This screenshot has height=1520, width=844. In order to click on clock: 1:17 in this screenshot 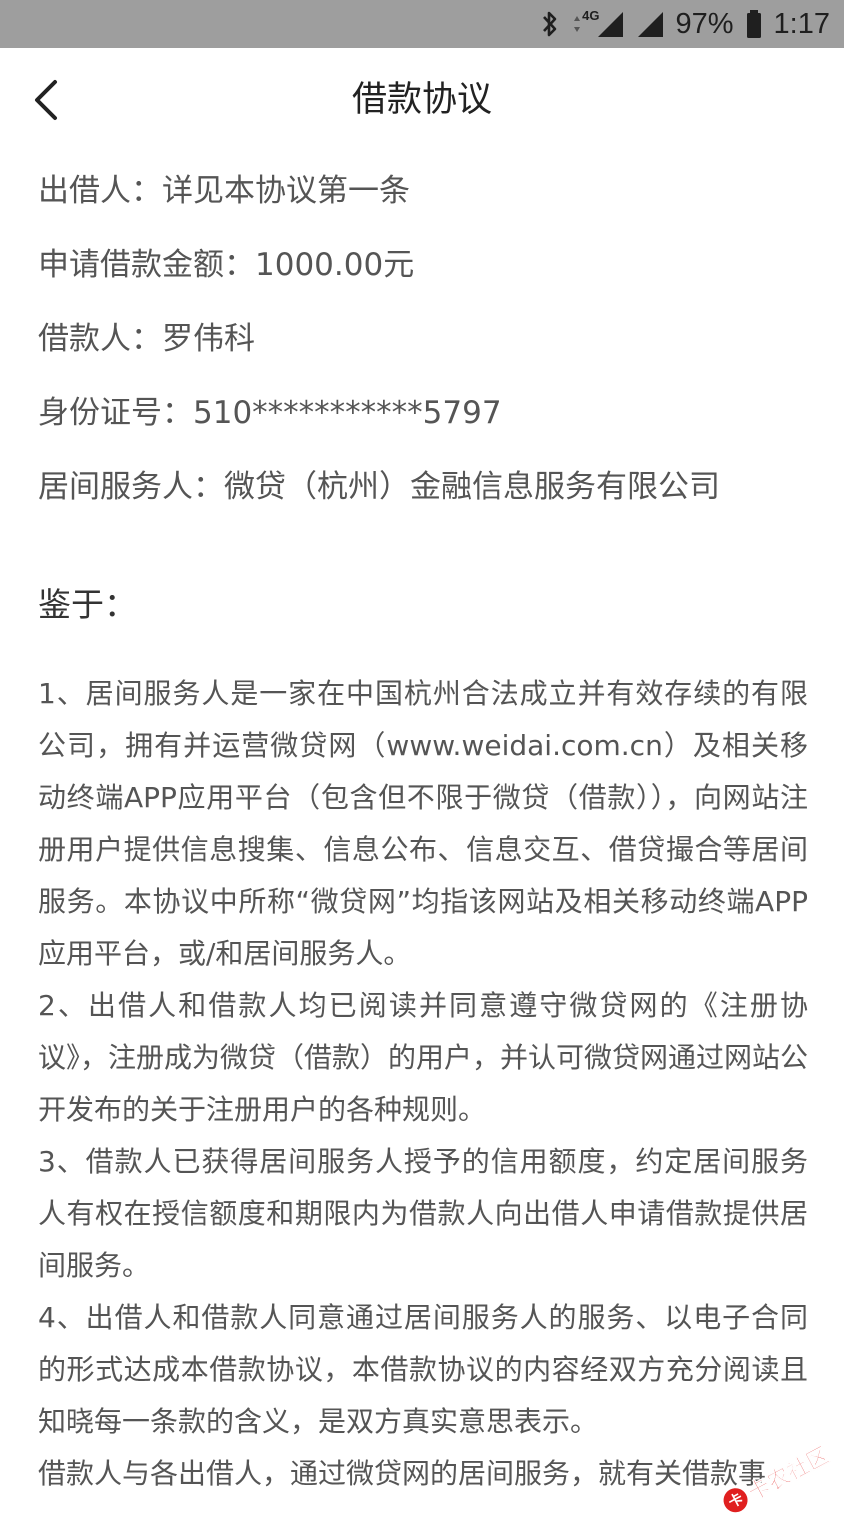, I will do `click(801, 23)`.